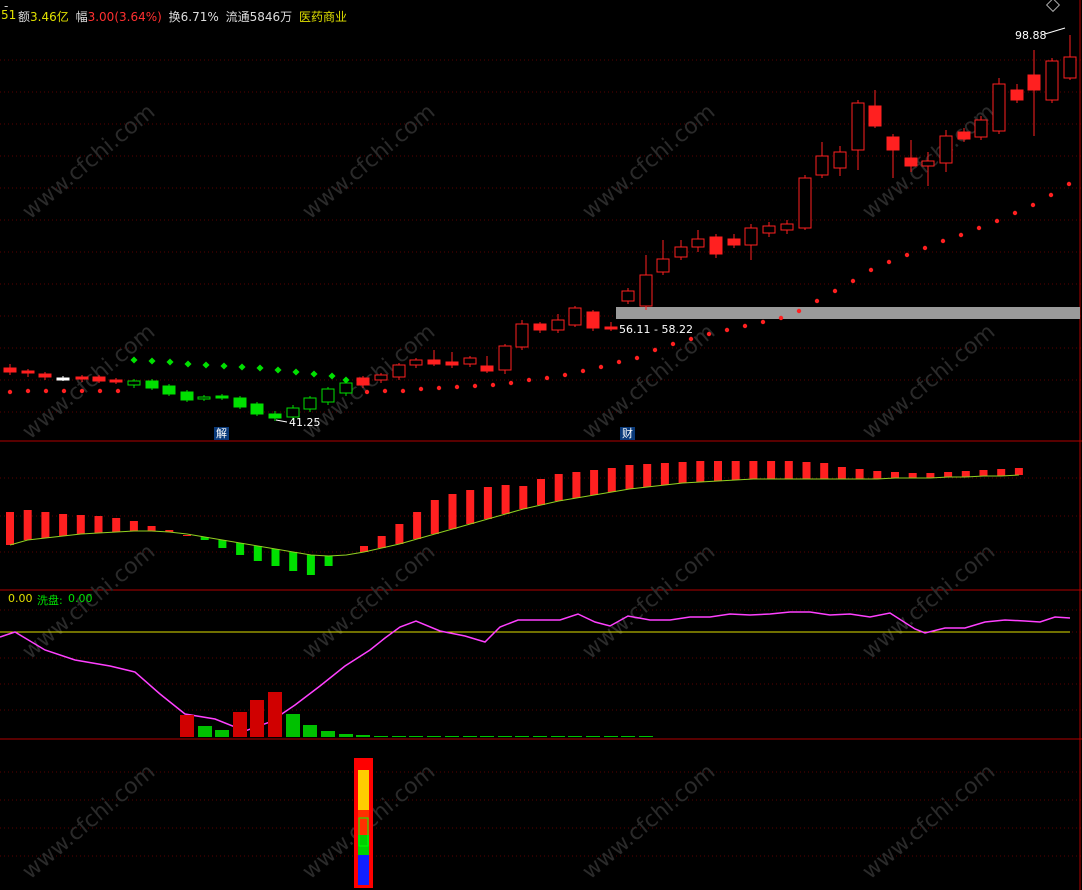 The image size is (1082, 890). What do you see at coordinates (81, 17) in the screenshot?
I see `change-label: 幅` at bounding box center [81, 17].